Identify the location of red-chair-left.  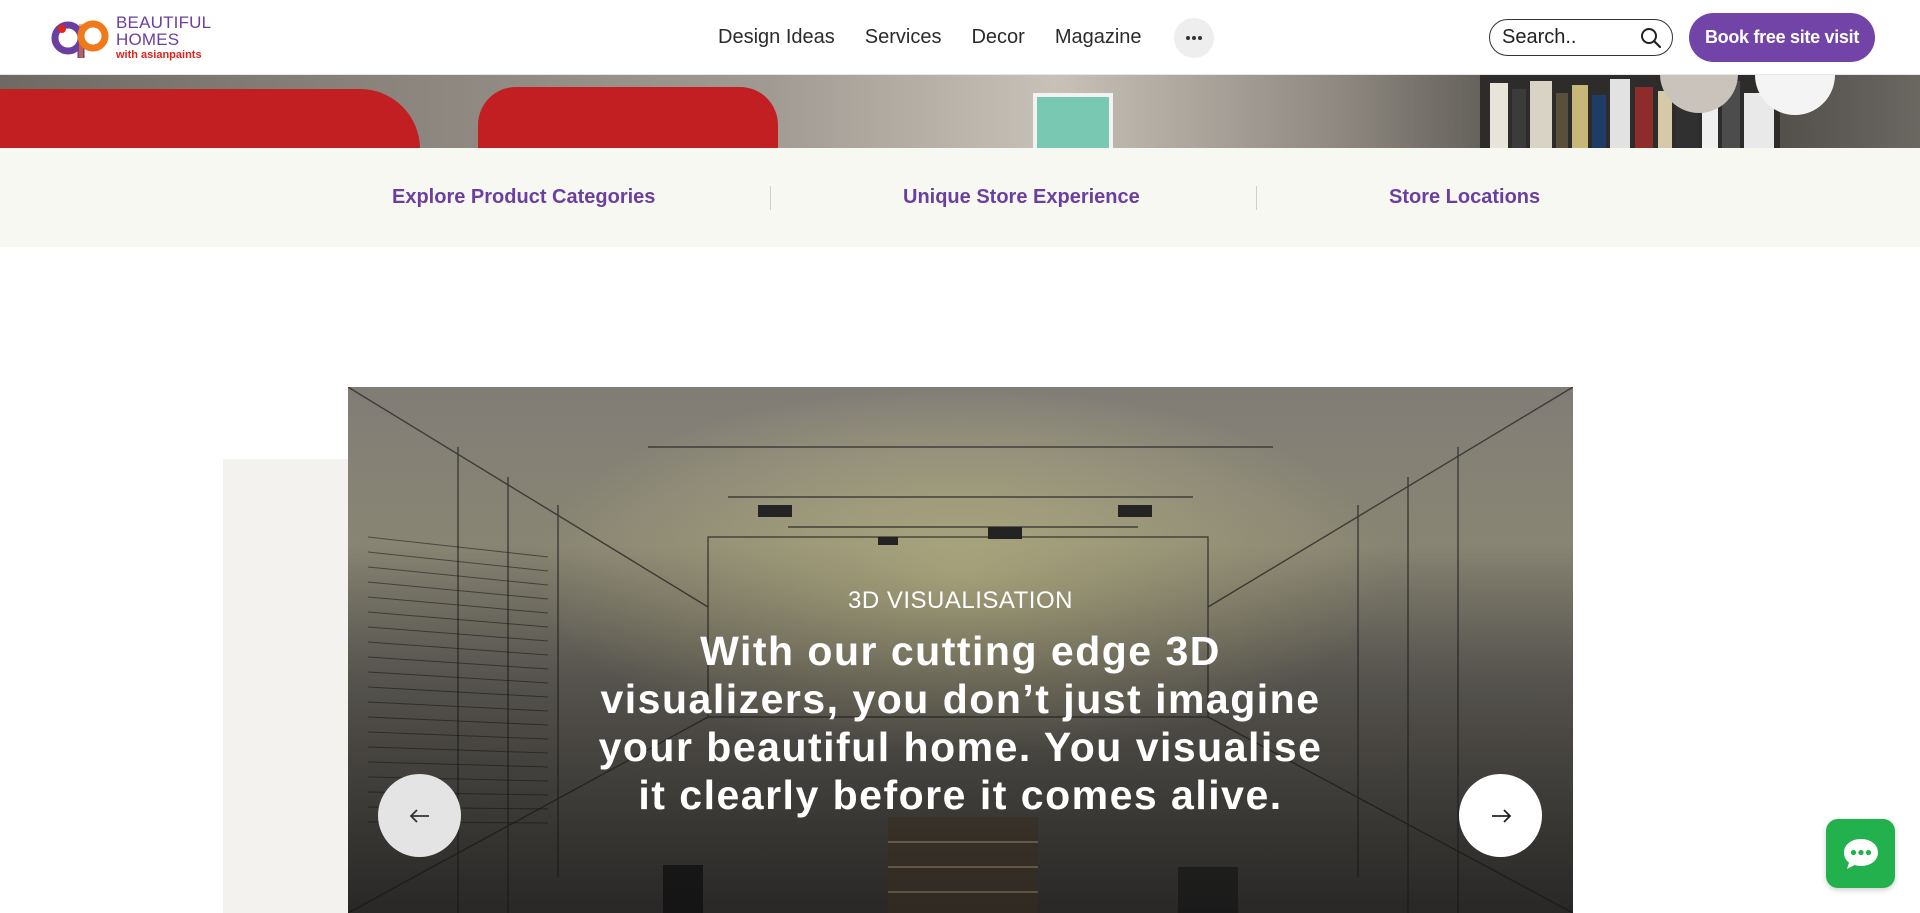
(210, 118).